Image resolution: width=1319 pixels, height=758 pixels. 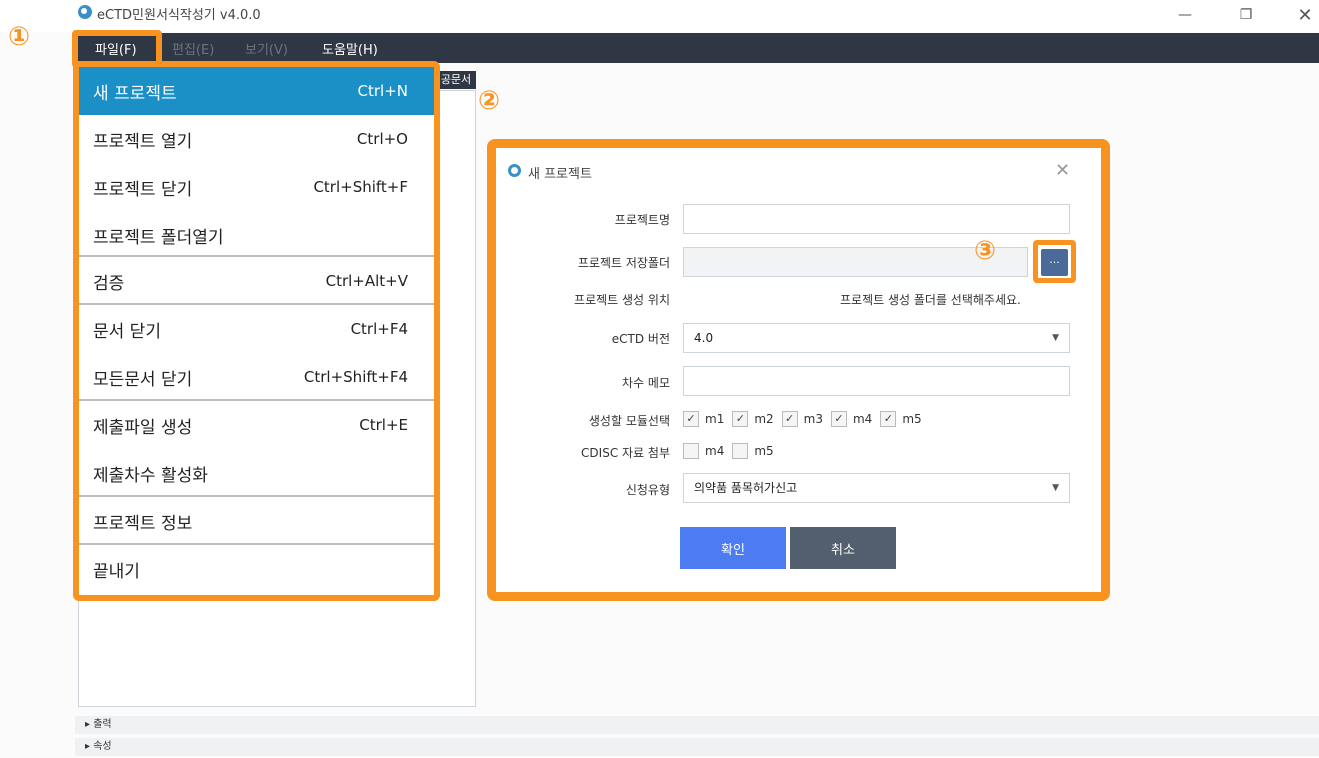 What do you see at coordinates (659, 16) in the screenshot?
I see `title-bar: eCTD민원서식작성기 v4.0.0 — ❐ ✕` at bounding box center [659, 16].